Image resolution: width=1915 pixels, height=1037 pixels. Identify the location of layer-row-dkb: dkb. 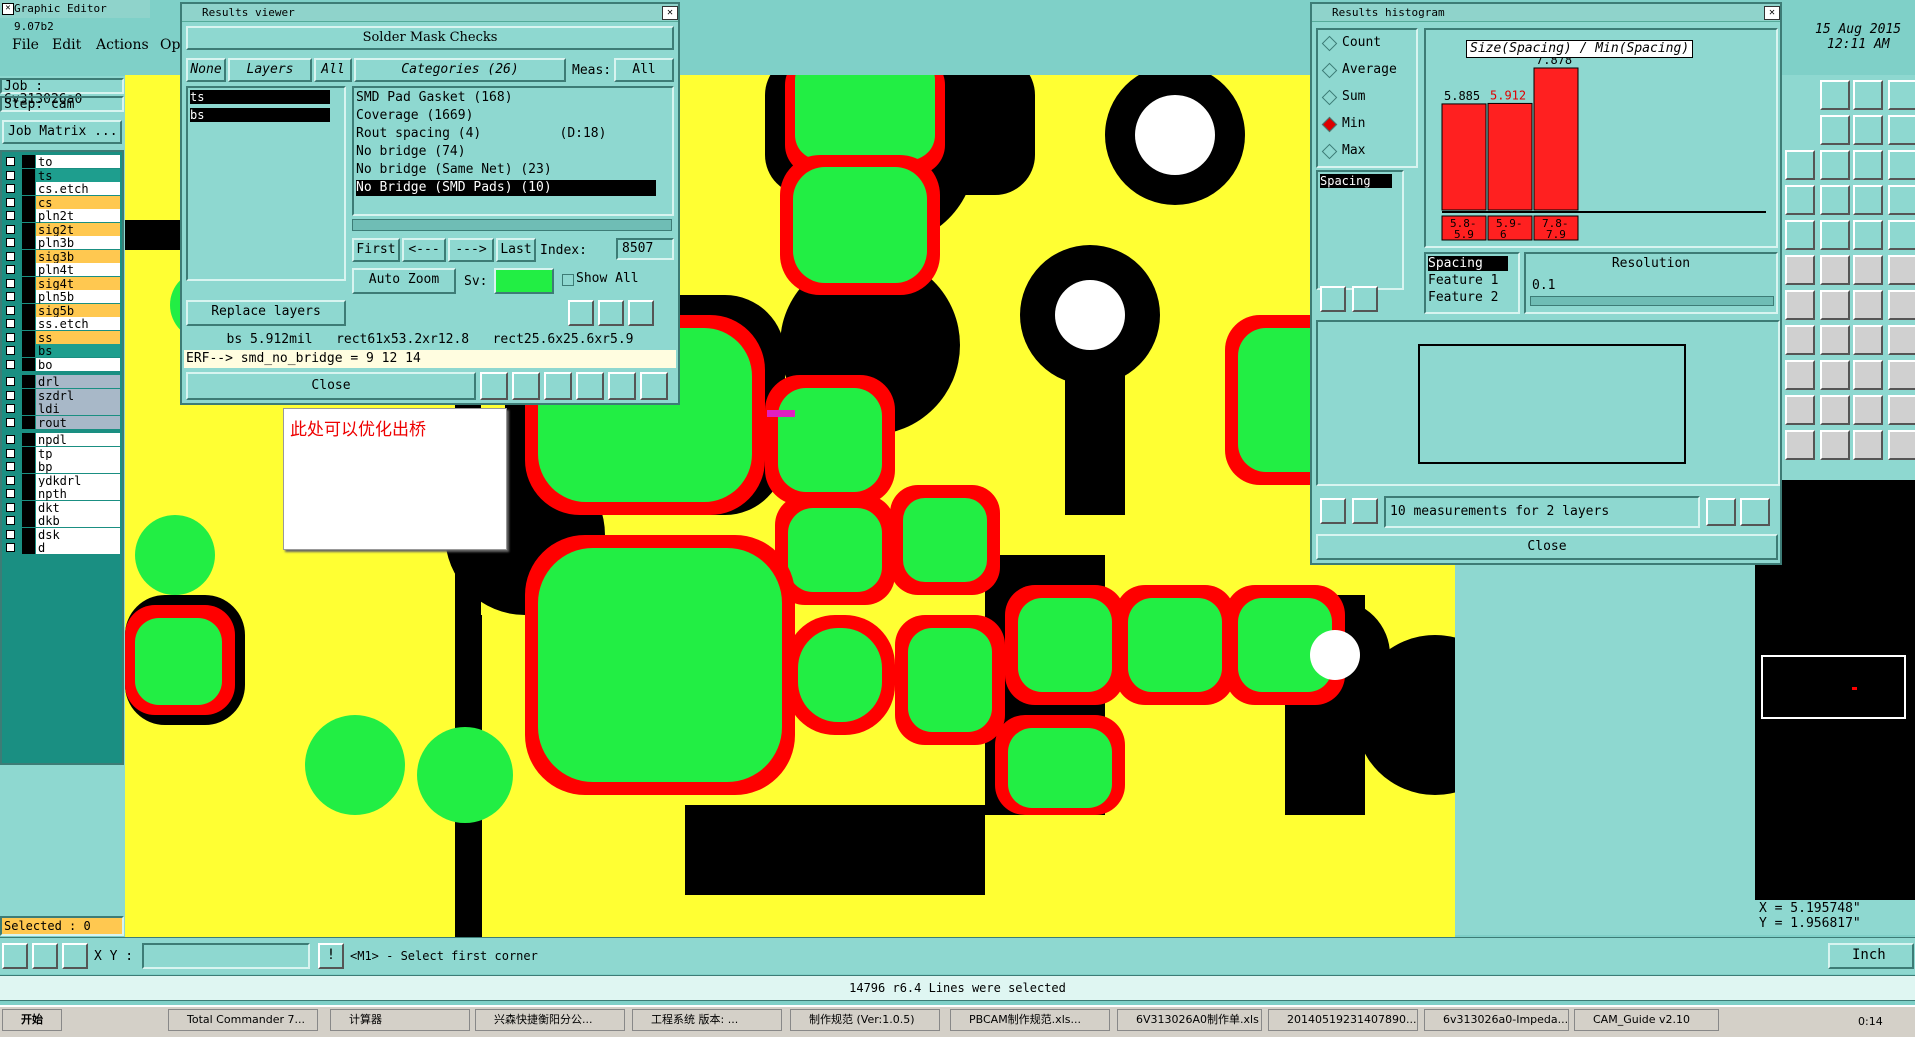
(62, 521).